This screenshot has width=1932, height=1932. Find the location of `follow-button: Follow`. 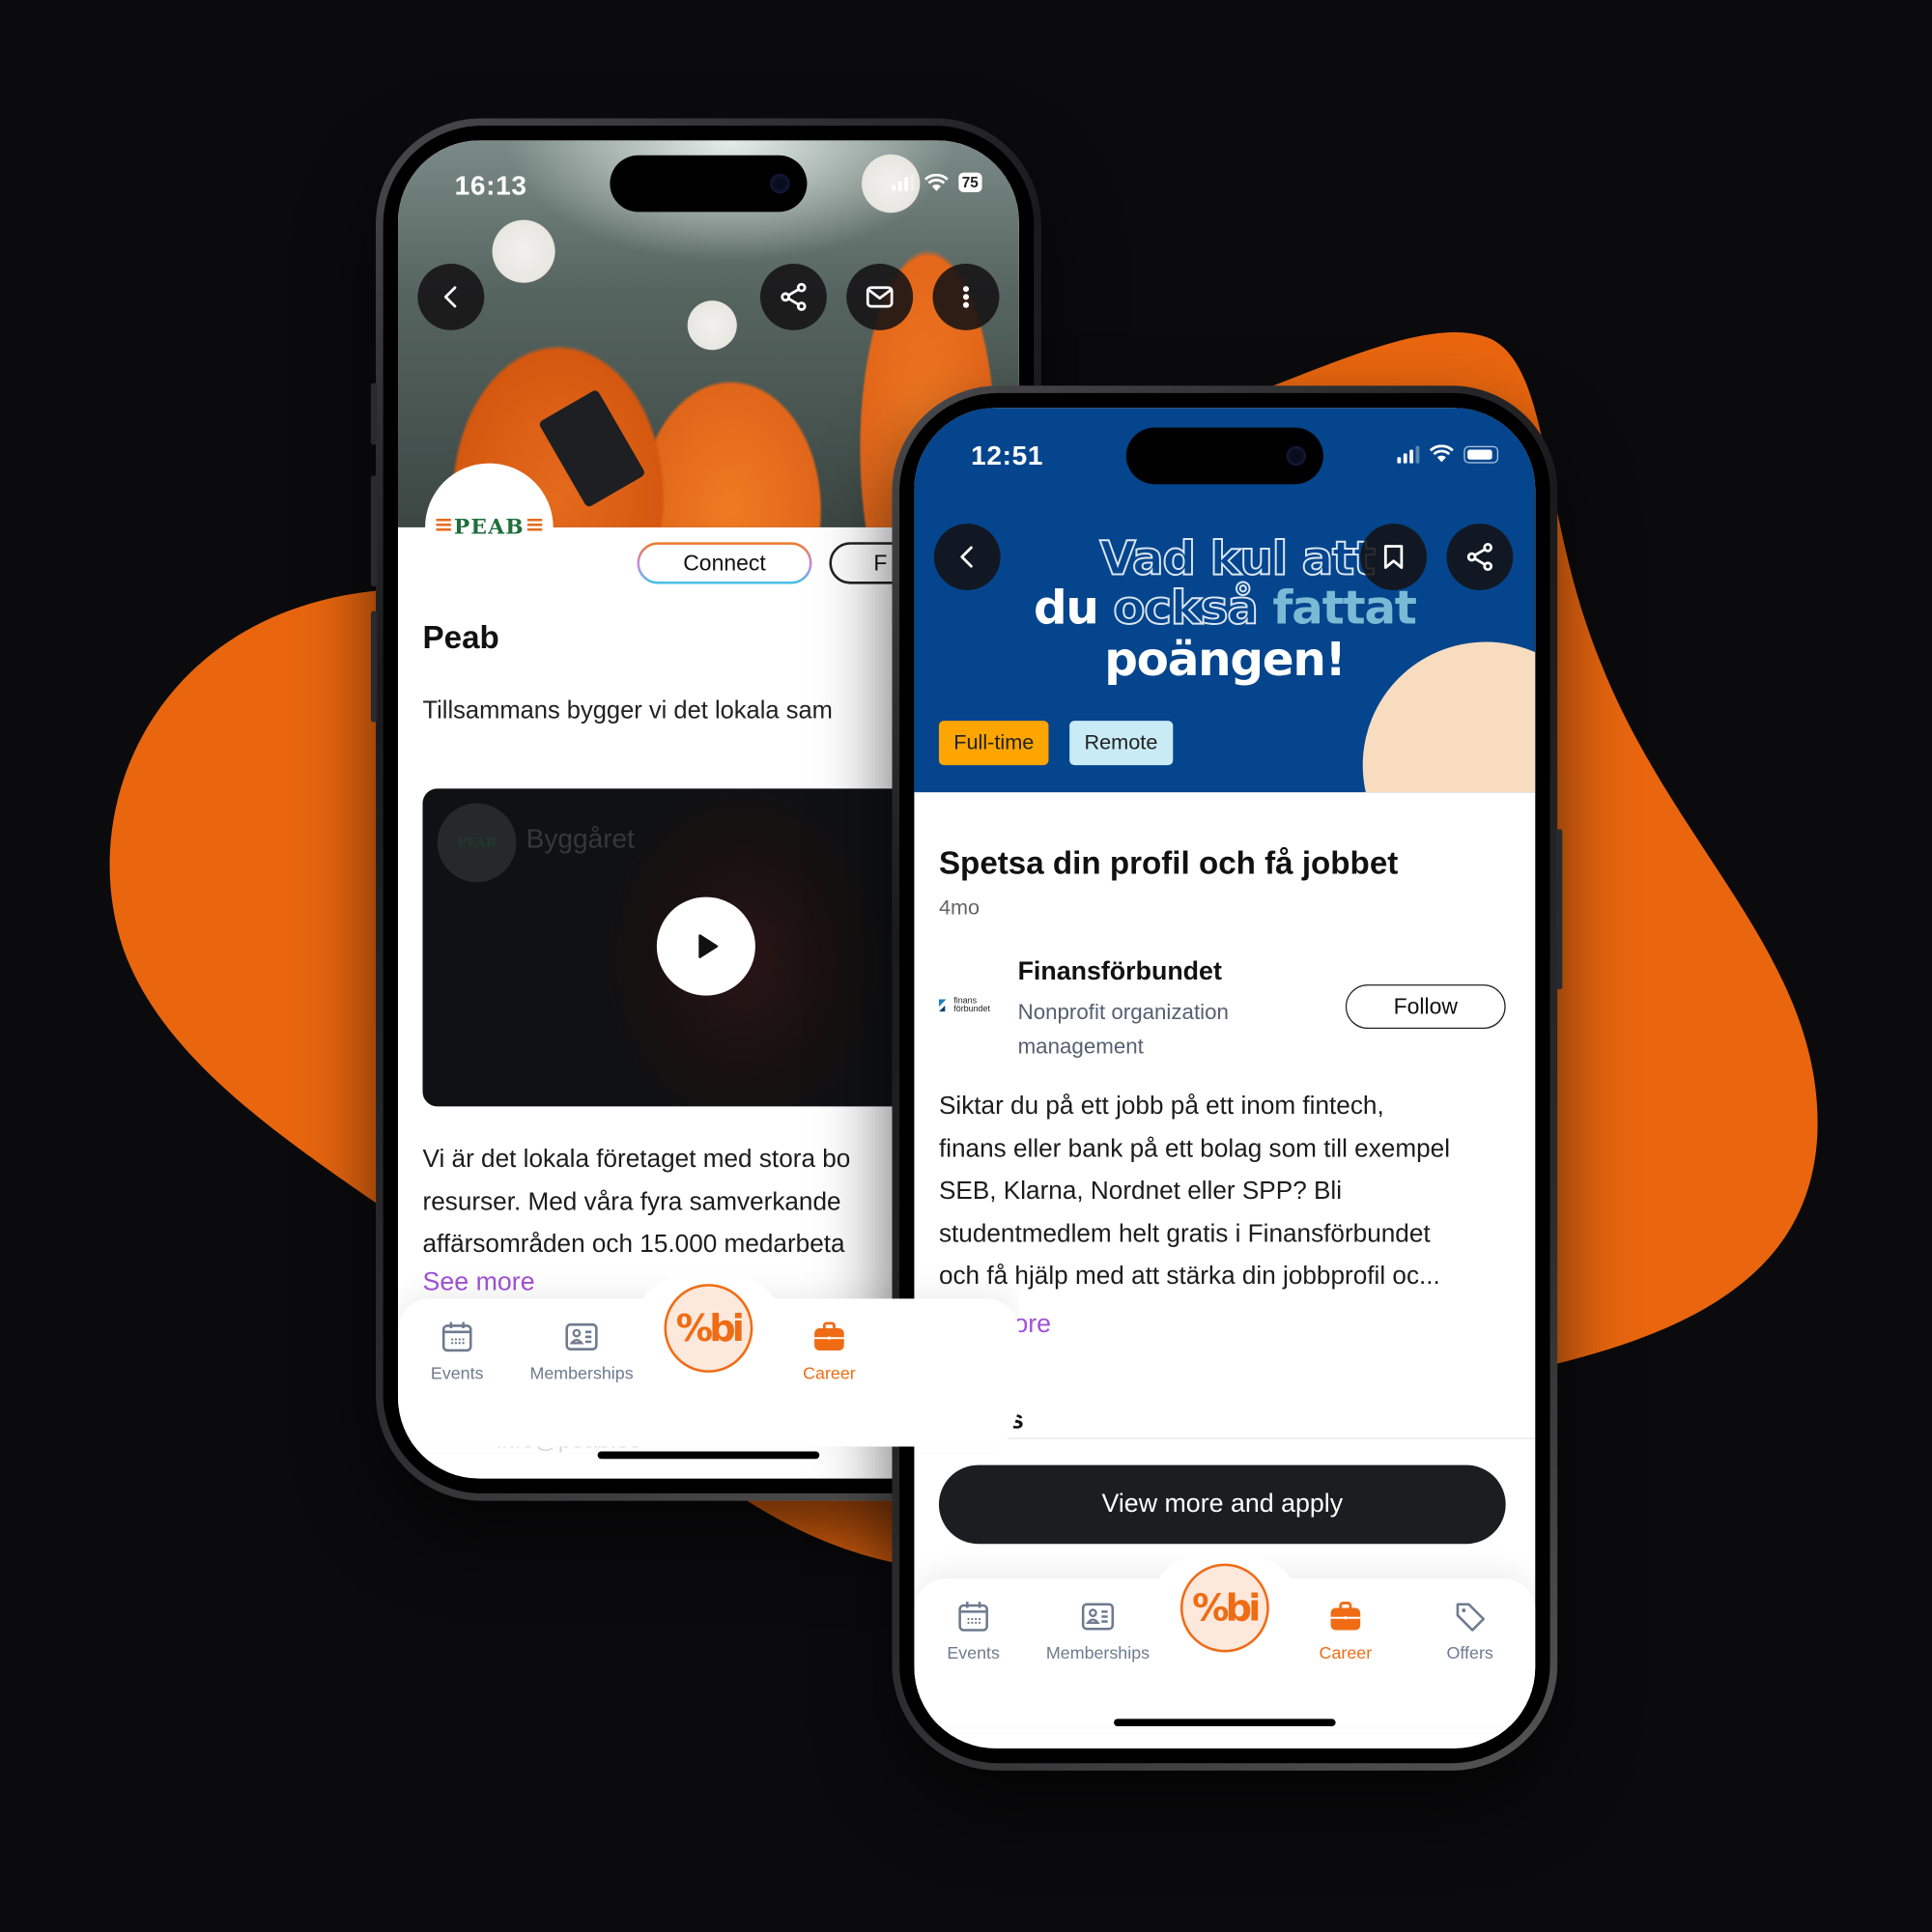

follow-button: Follow is located at coordinates (1425, 1007).